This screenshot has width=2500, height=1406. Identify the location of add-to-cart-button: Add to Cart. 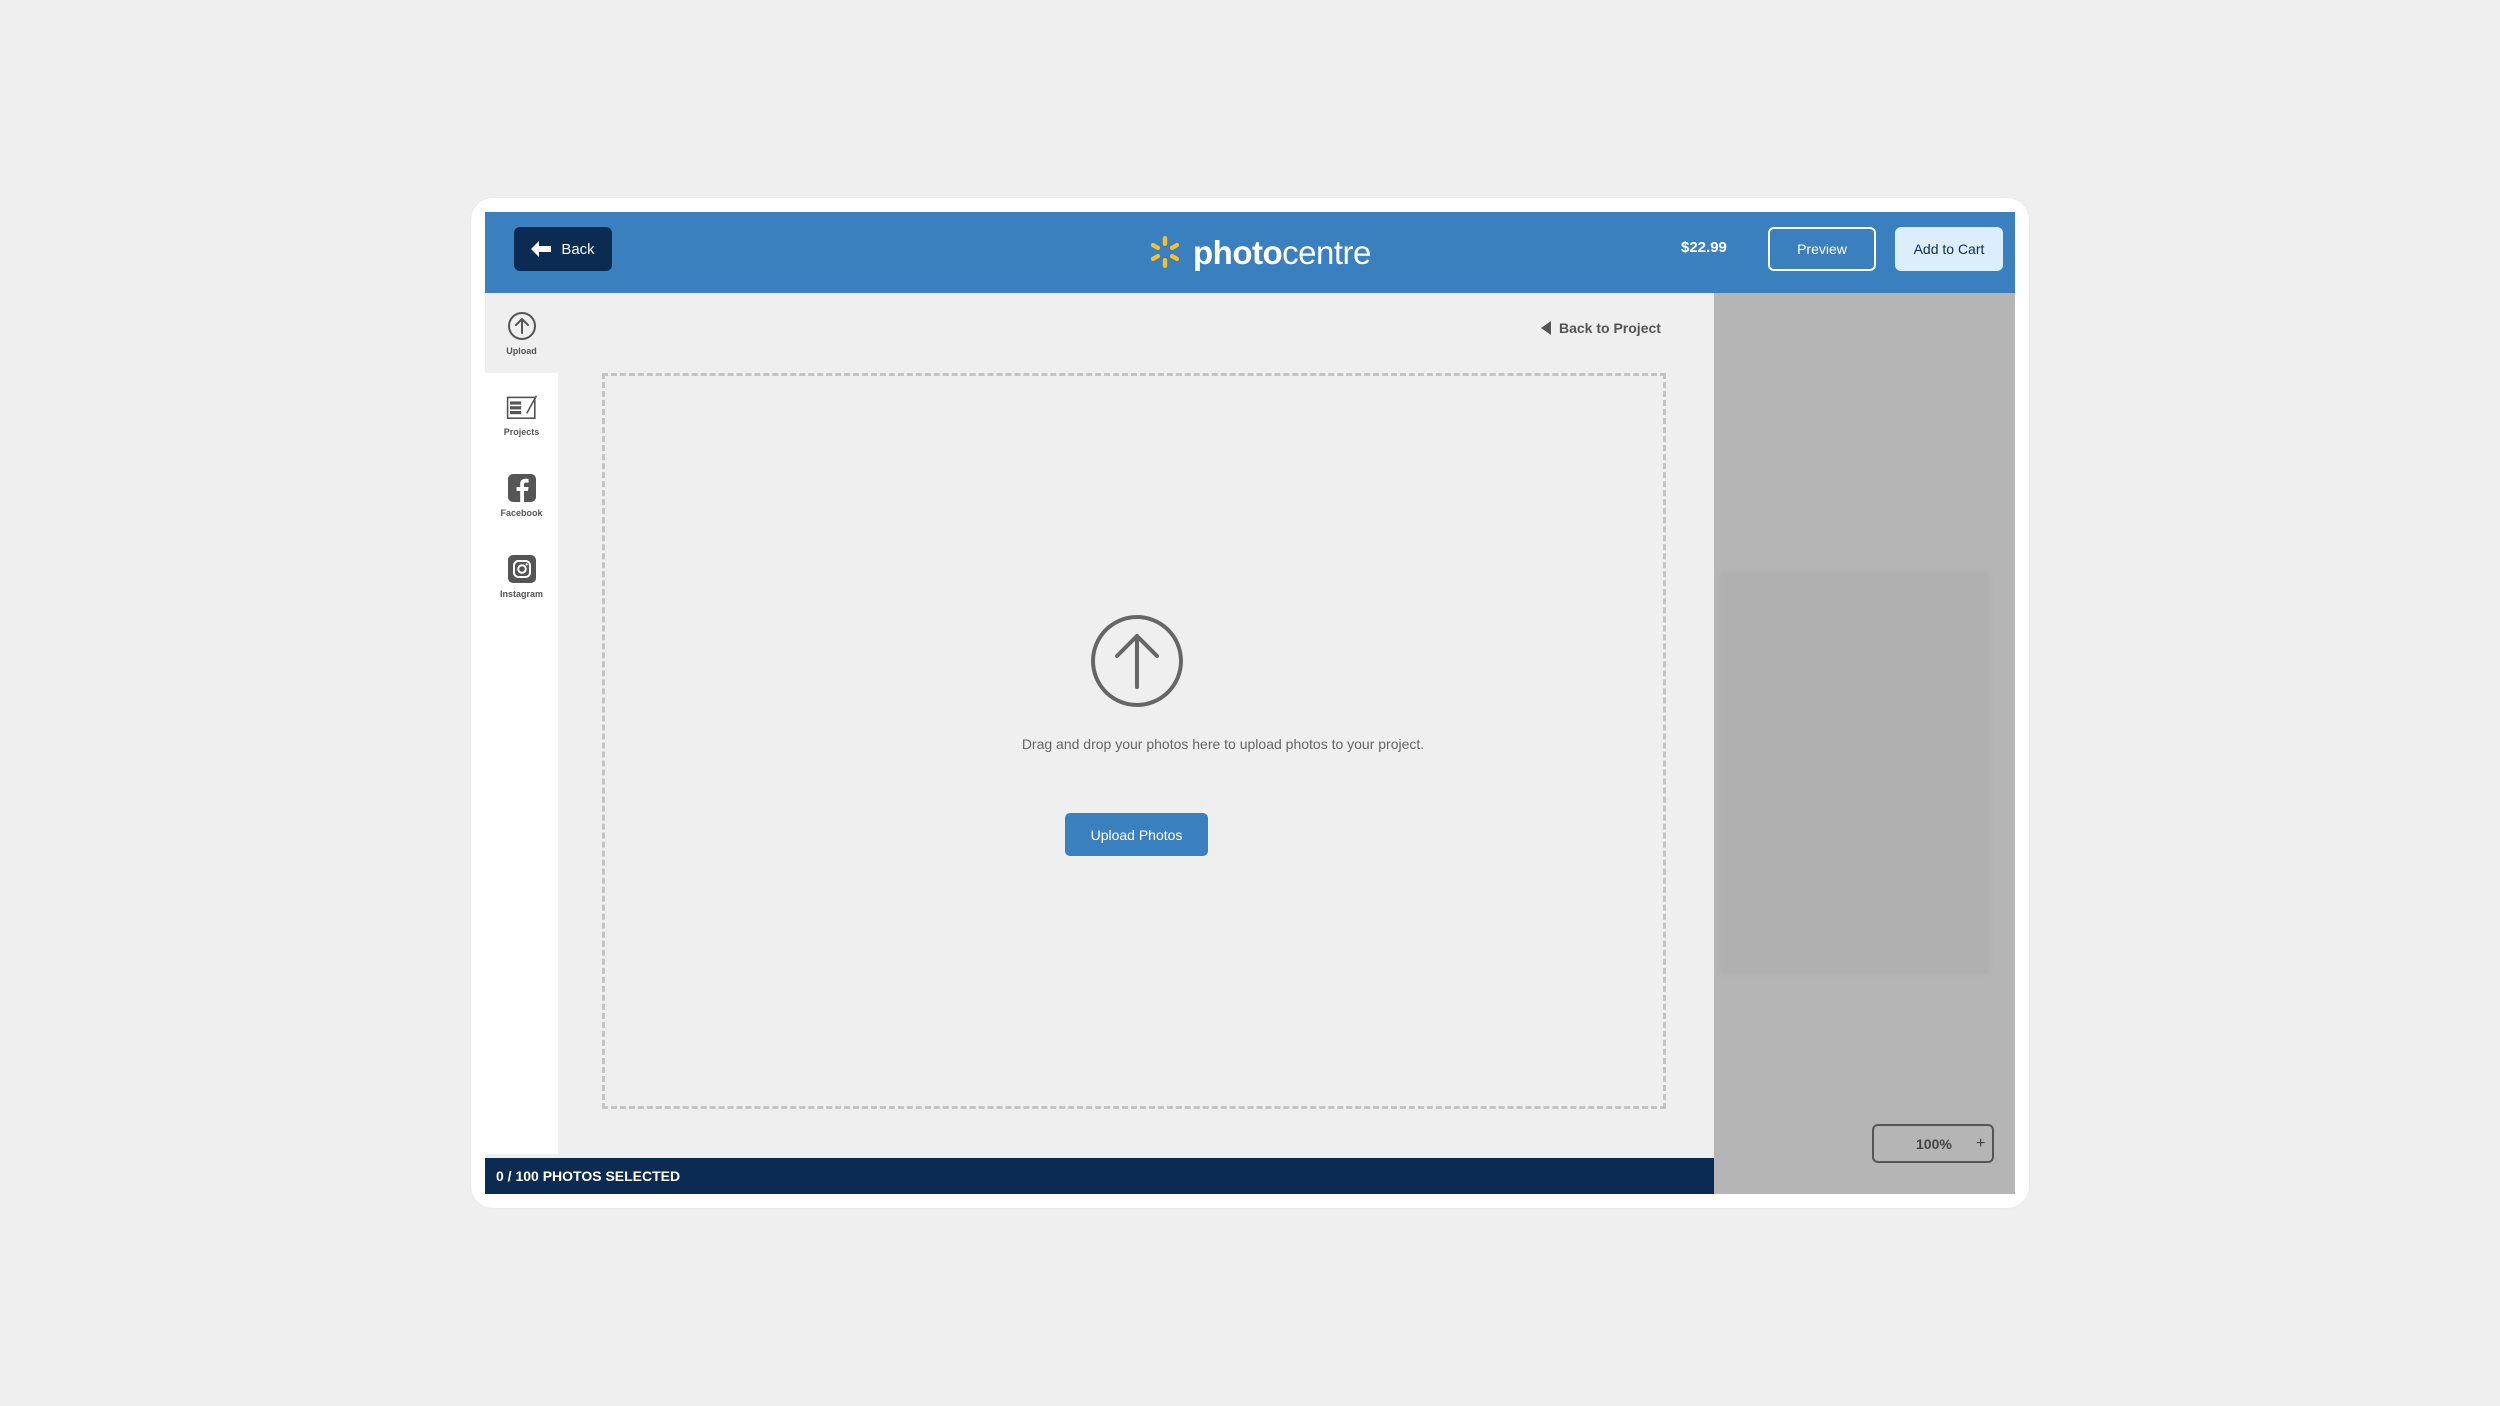
(1949, 249).